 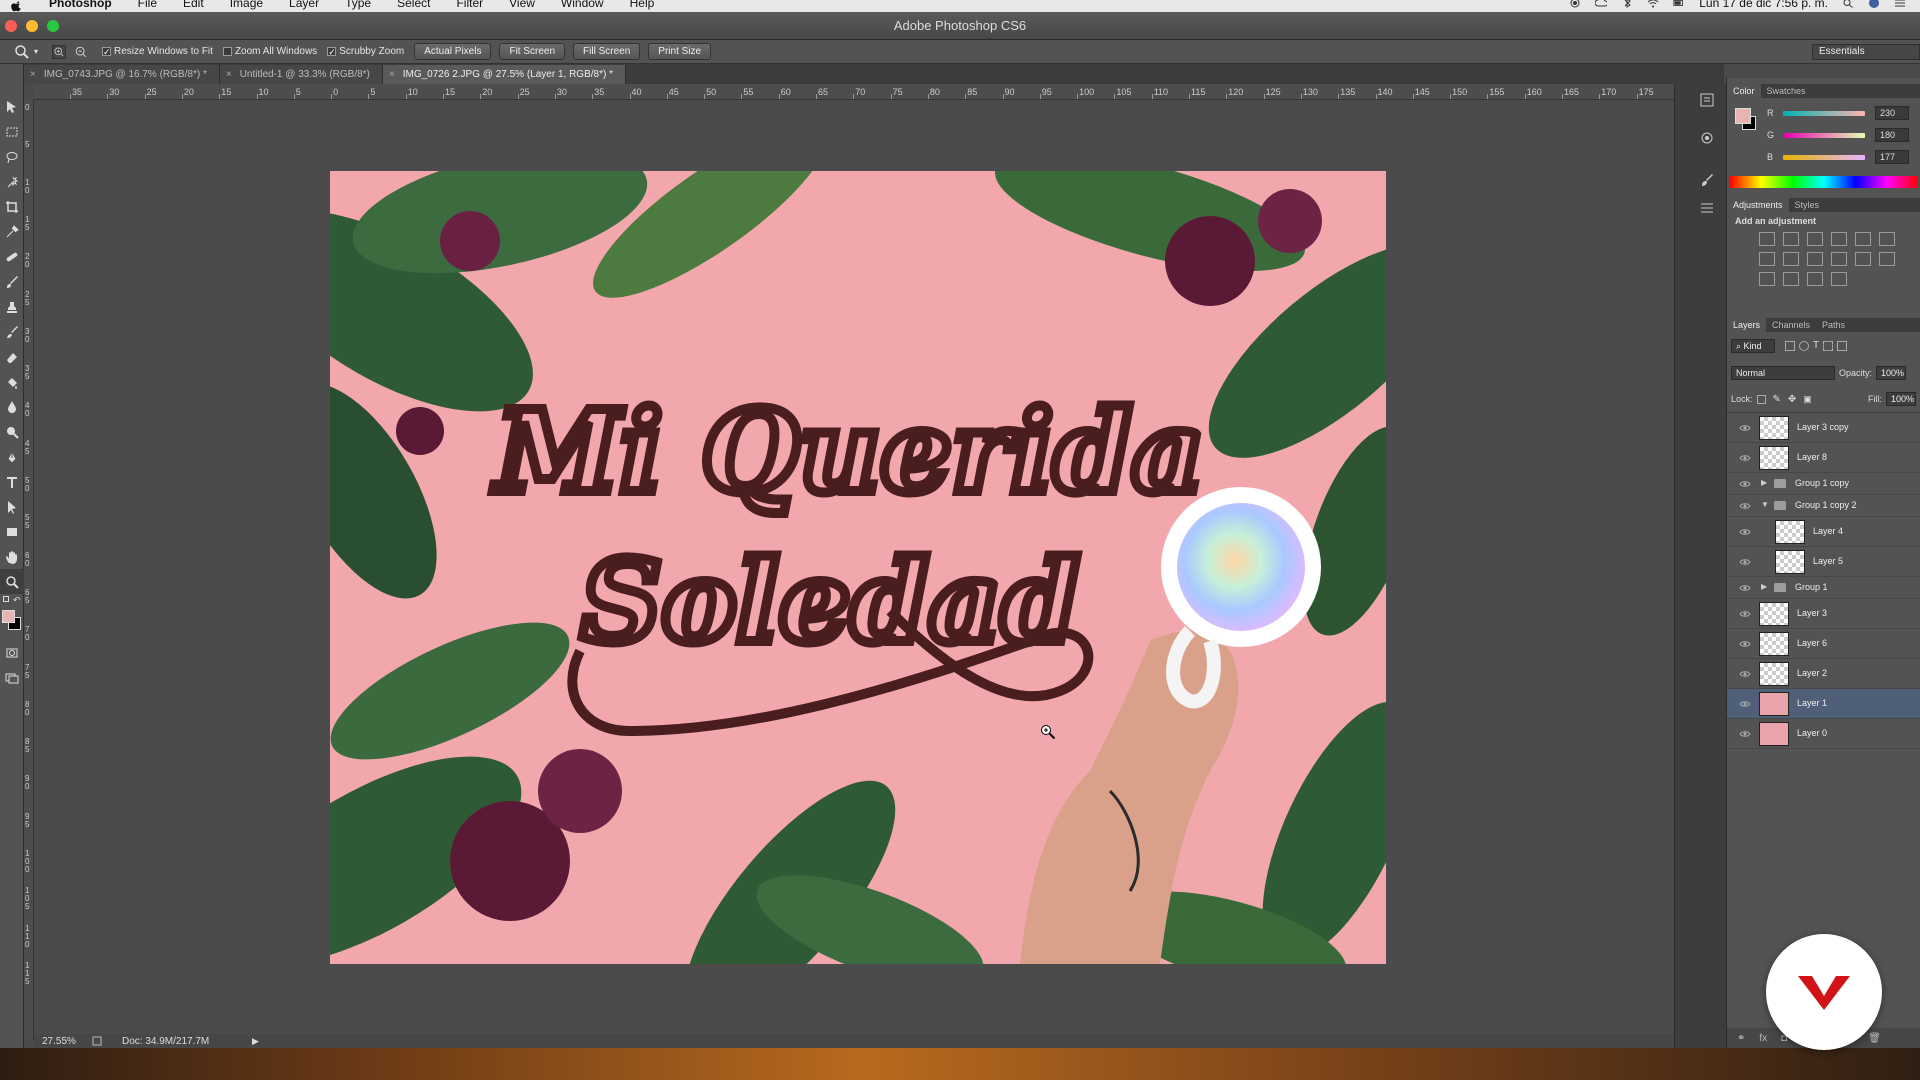 What do you see at coordinates (1741, 1038) in the screenshot?
I see `link-layers-icon: ⚭` at bounding box center [1741, 1038].